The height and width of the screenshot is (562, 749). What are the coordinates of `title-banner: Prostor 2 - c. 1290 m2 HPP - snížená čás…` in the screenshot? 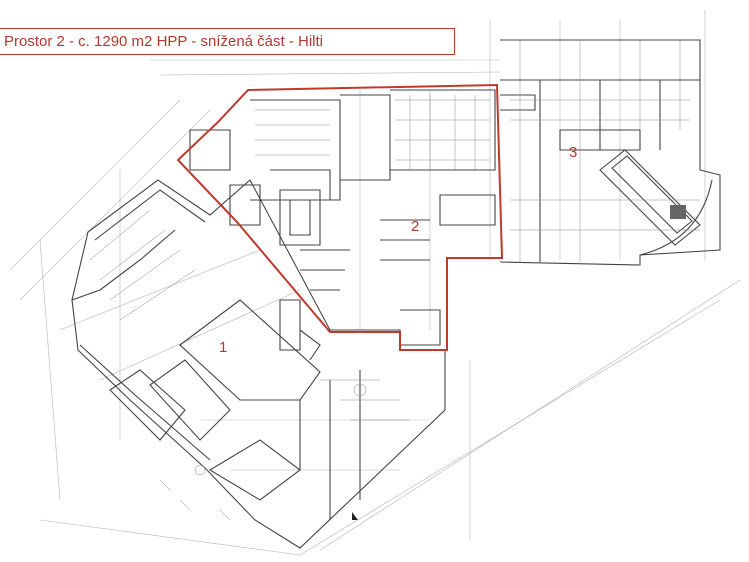 It's located at (227, 41).